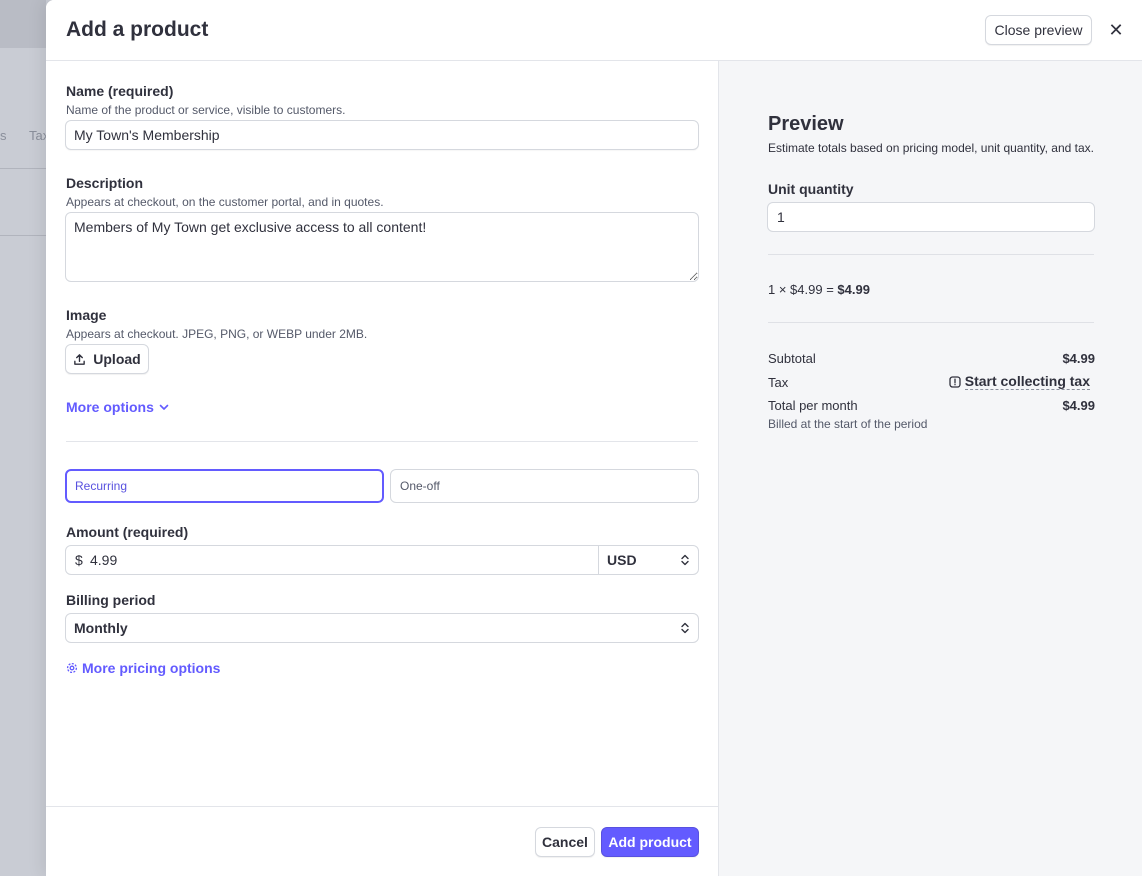 This screenshot has height=876, width=1142. What do you see at coordinates (3, 135) in the screenshot?
I see `backdrop-tab-fragment: s` at bounding box center [3, 135].